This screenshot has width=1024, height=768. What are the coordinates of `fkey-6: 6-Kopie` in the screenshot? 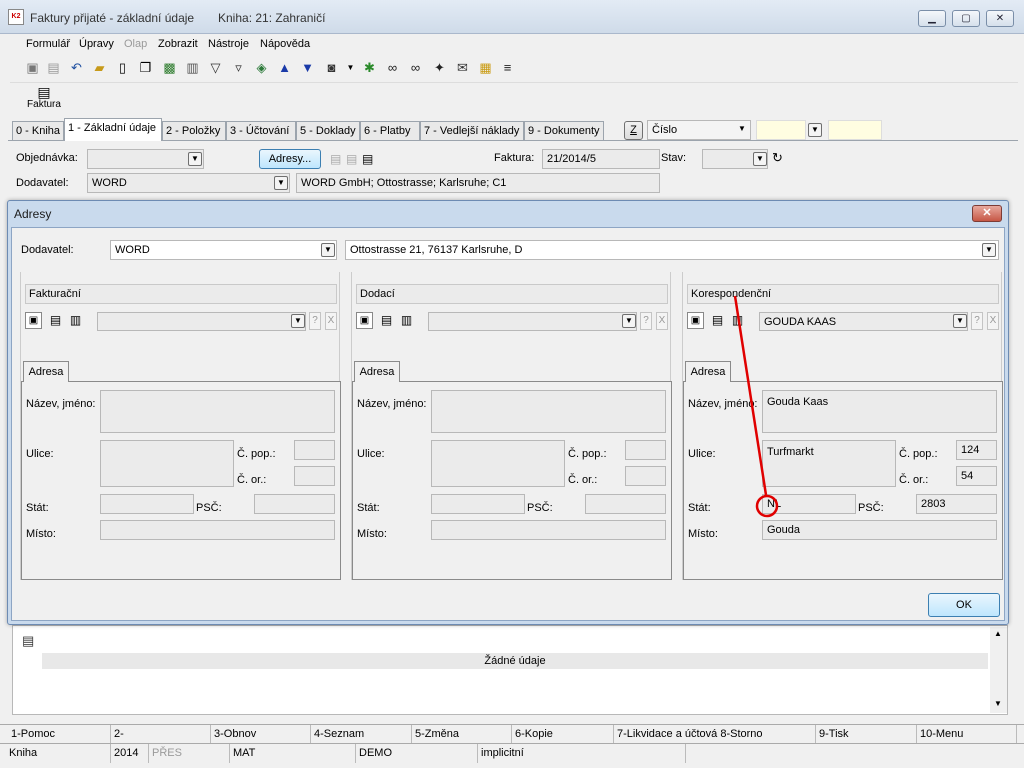 It's located at (563, 734).